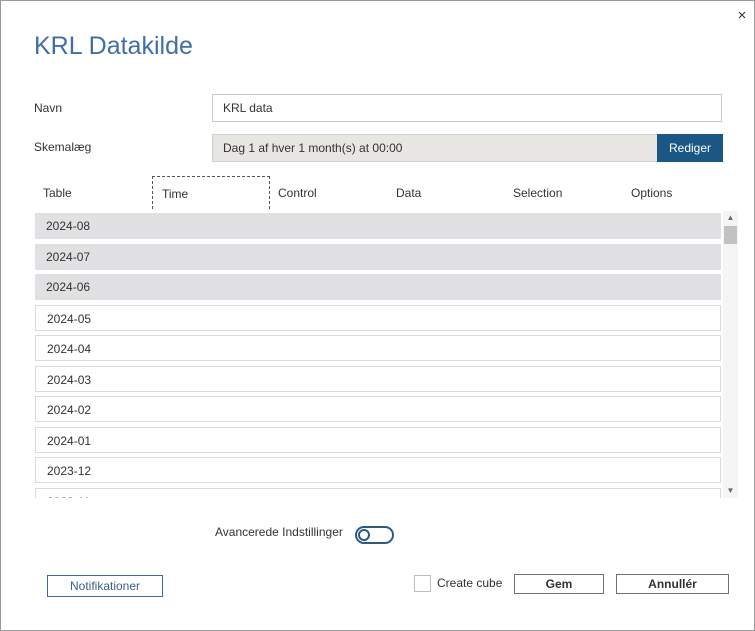  What do you see at coordinates (378, 492) in the screenshot?
I see `list-item: 2023-11` at bounding box center [378, 492].